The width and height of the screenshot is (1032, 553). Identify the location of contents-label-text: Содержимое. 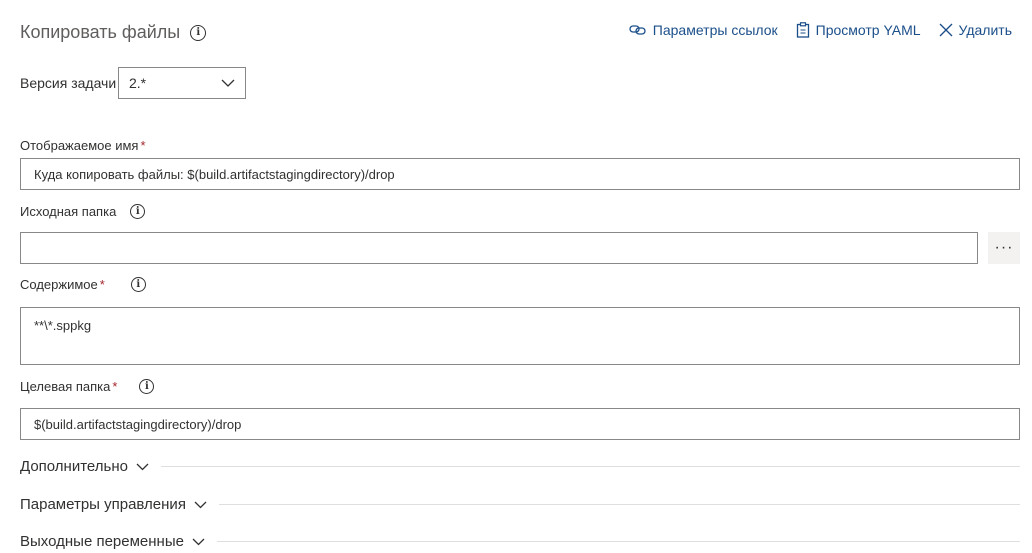
(59, 284).